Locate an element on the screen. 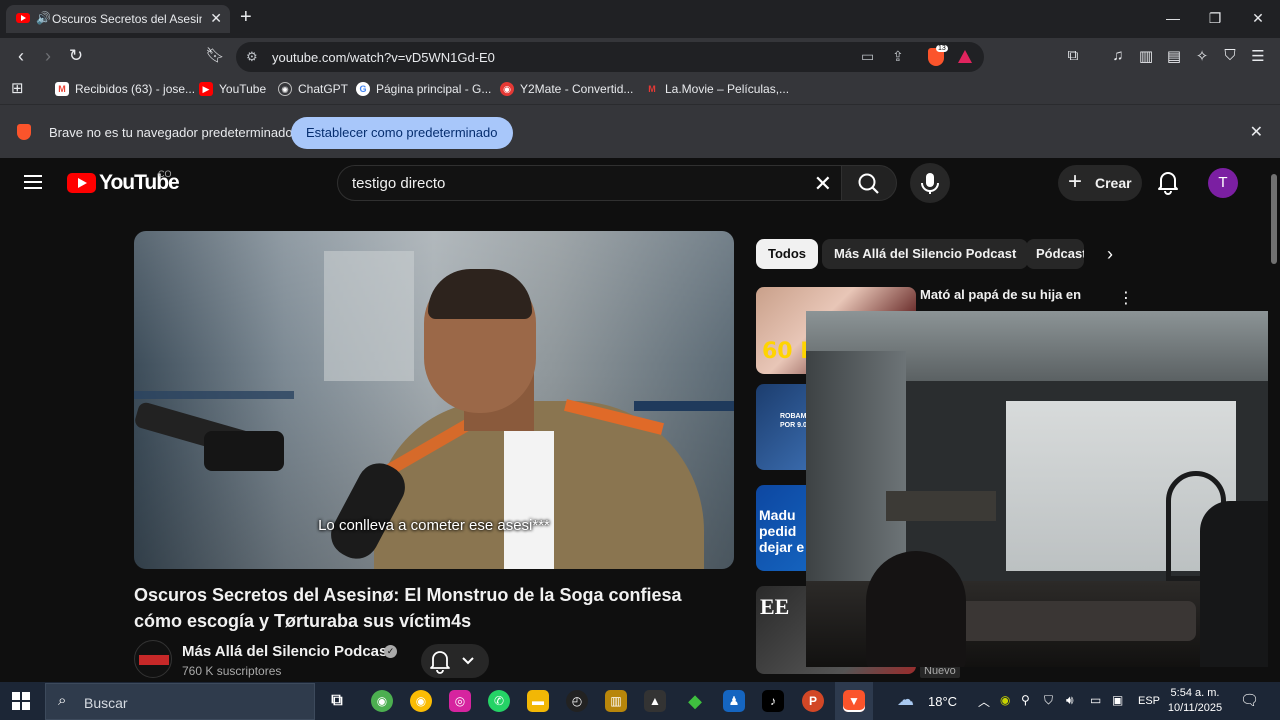  battery-icon: ▭ is located at coordinates (1095, 700).